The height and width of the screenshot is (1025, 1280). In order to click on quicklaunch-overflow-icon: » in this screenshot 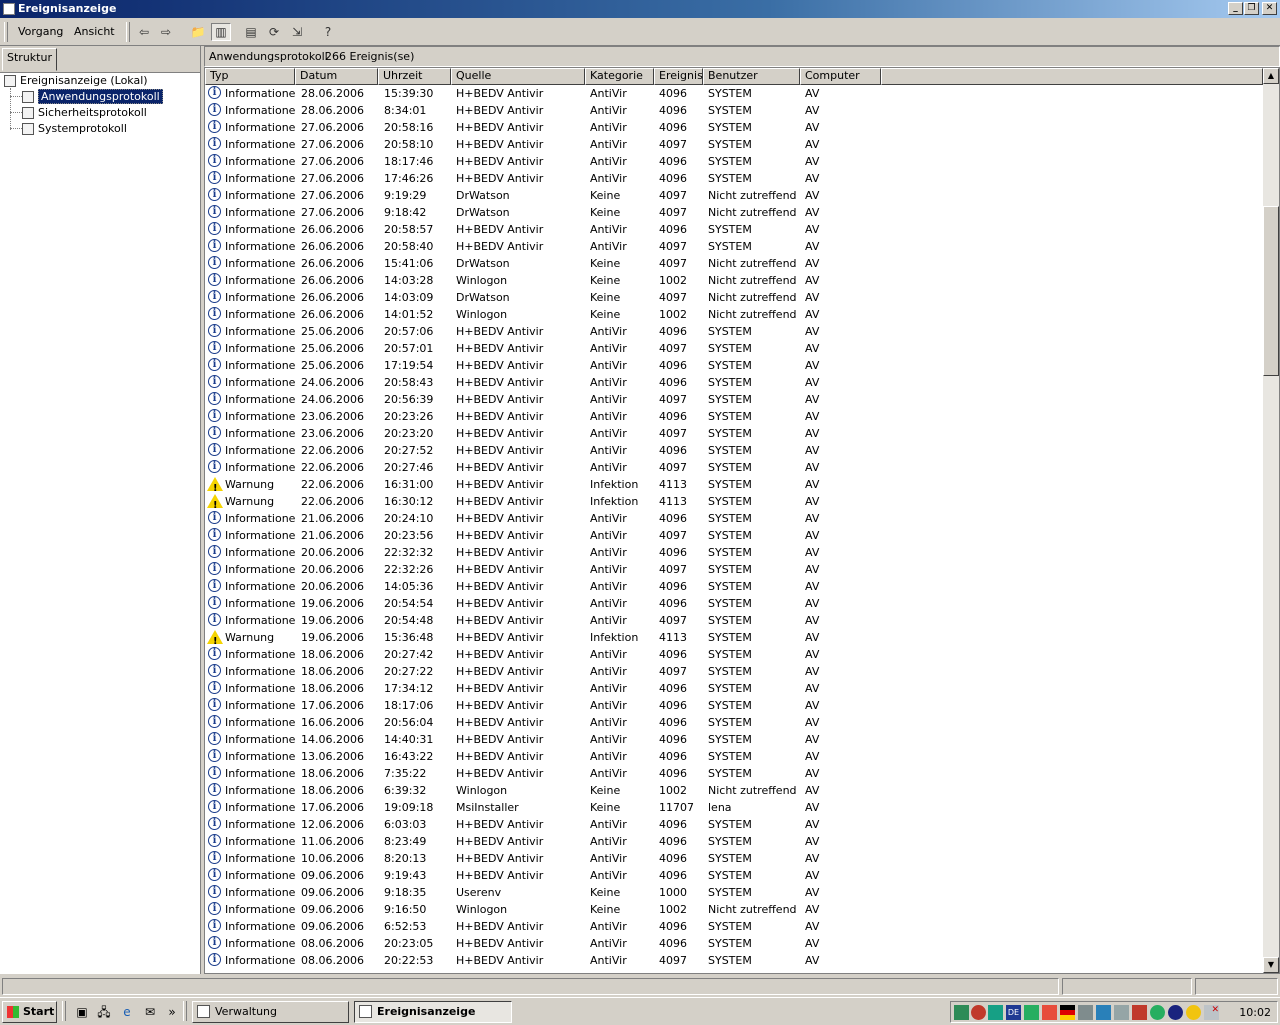, I will do `click(172, 1012)`.